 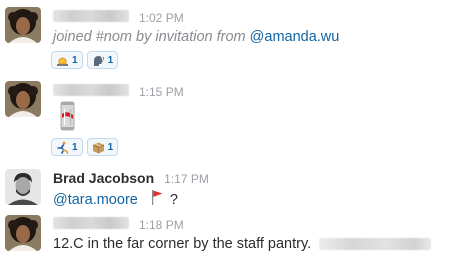 What do you see at coordinates (375, 244) in the screenshot?
I see `redacted-text` at bounding box center [375, 244].